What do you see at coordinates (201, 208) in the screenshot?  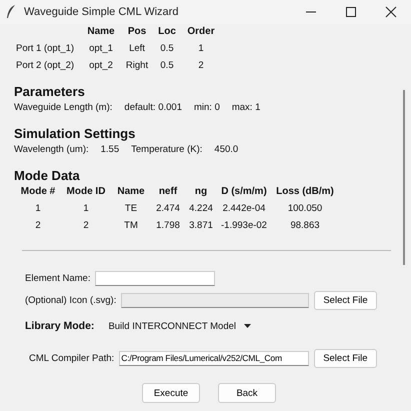 I see `table-cell-text: 4.224` at bounding box center [201, 208].